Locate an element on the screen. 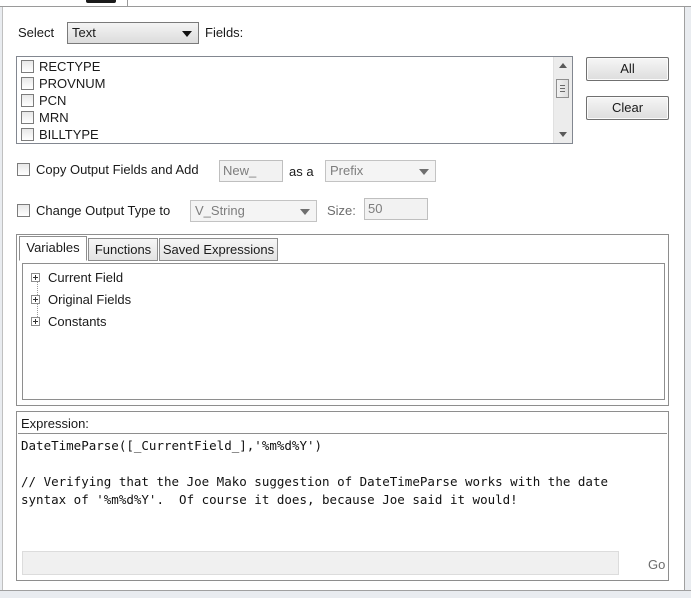 This screenshot has width=691, height=598. select-all-button: All is located at coordinates (627, 69).